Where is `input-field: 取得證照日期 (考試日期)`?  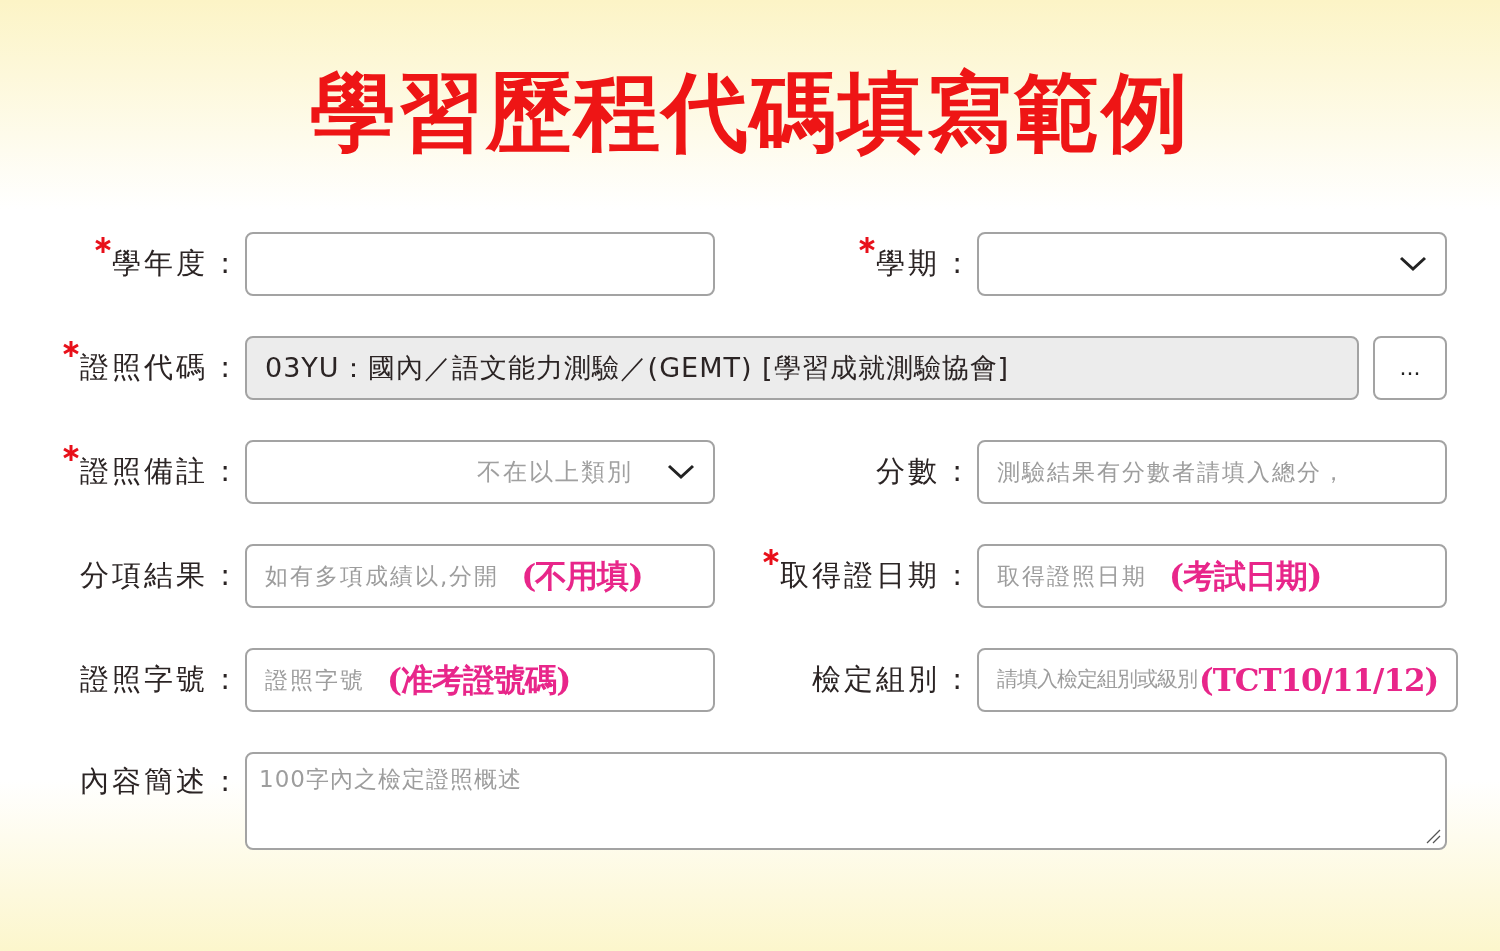 input-field: 取得證照日期 (考試日期) is located at coordinates (1212, 576).